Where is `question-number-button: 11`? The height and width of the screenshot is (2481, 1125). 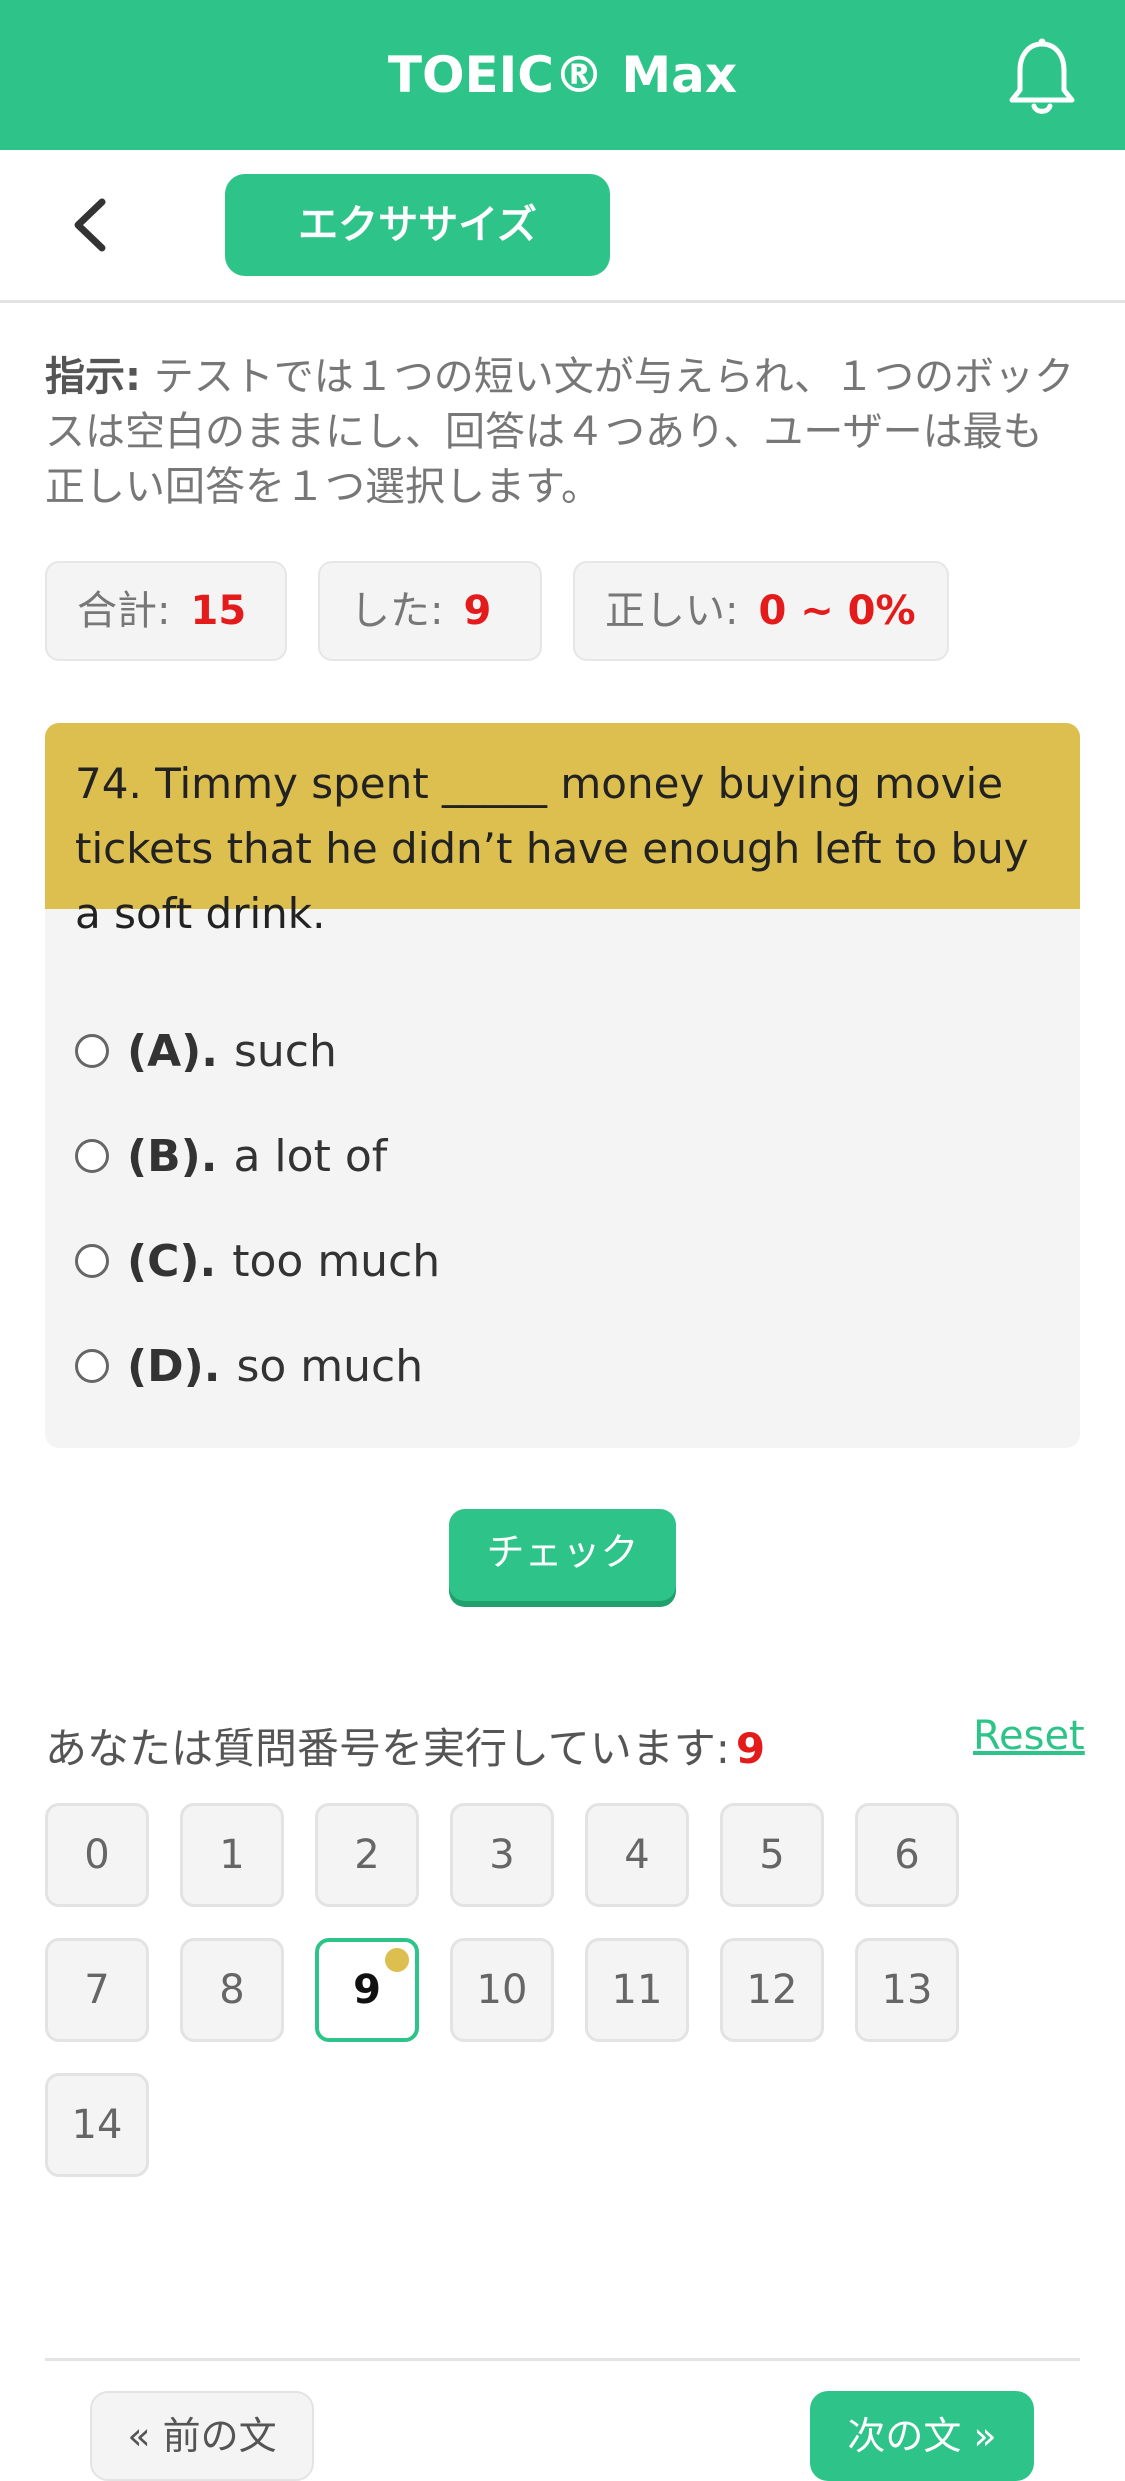
question-number-button: 11 is located at coordinates (637, 1990).